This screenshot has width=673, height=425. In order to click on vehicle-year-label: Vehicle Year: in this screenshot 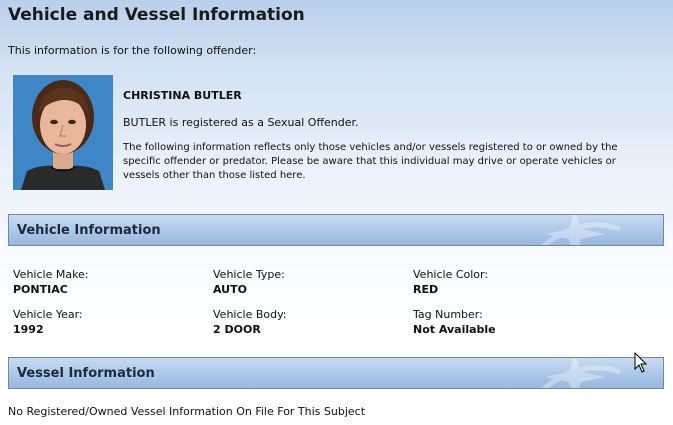, I will do `click(48, 314)`.